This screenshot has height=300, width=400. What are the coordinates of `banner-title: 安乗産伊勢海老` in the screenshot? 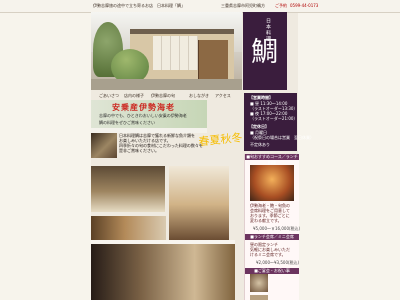 It's located at (143, 107).